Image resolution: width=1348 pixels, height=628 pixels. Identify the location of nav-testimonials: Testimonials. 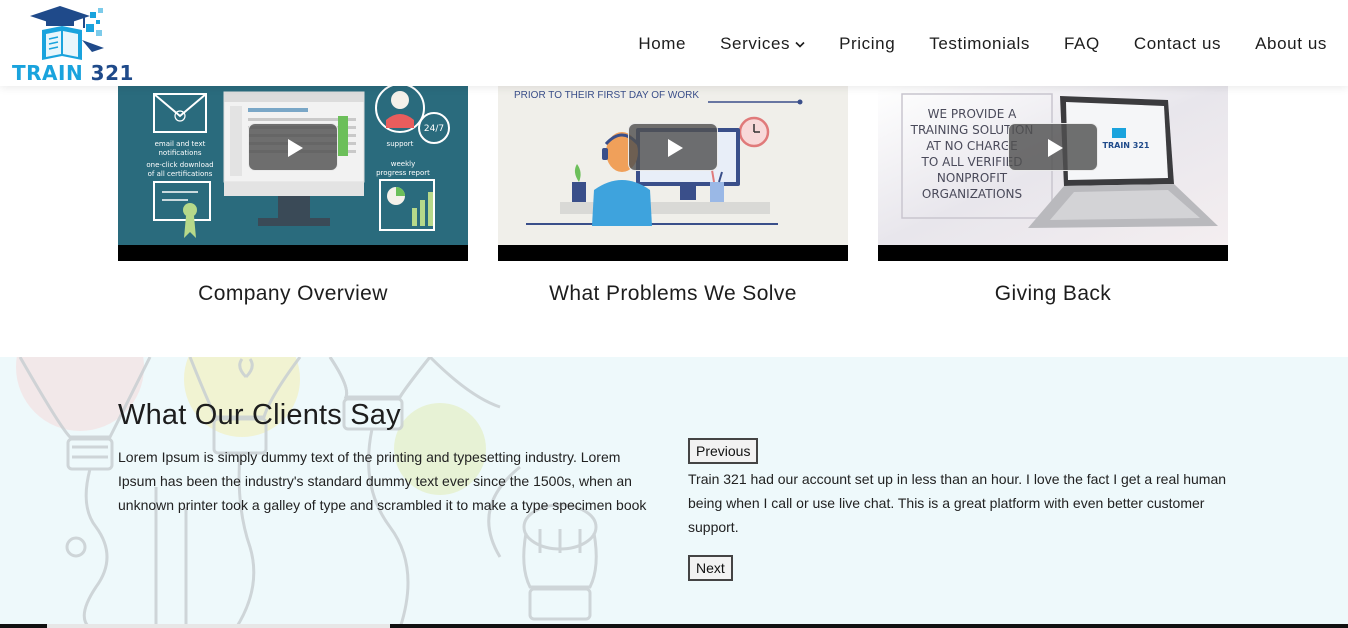
(979, 44).